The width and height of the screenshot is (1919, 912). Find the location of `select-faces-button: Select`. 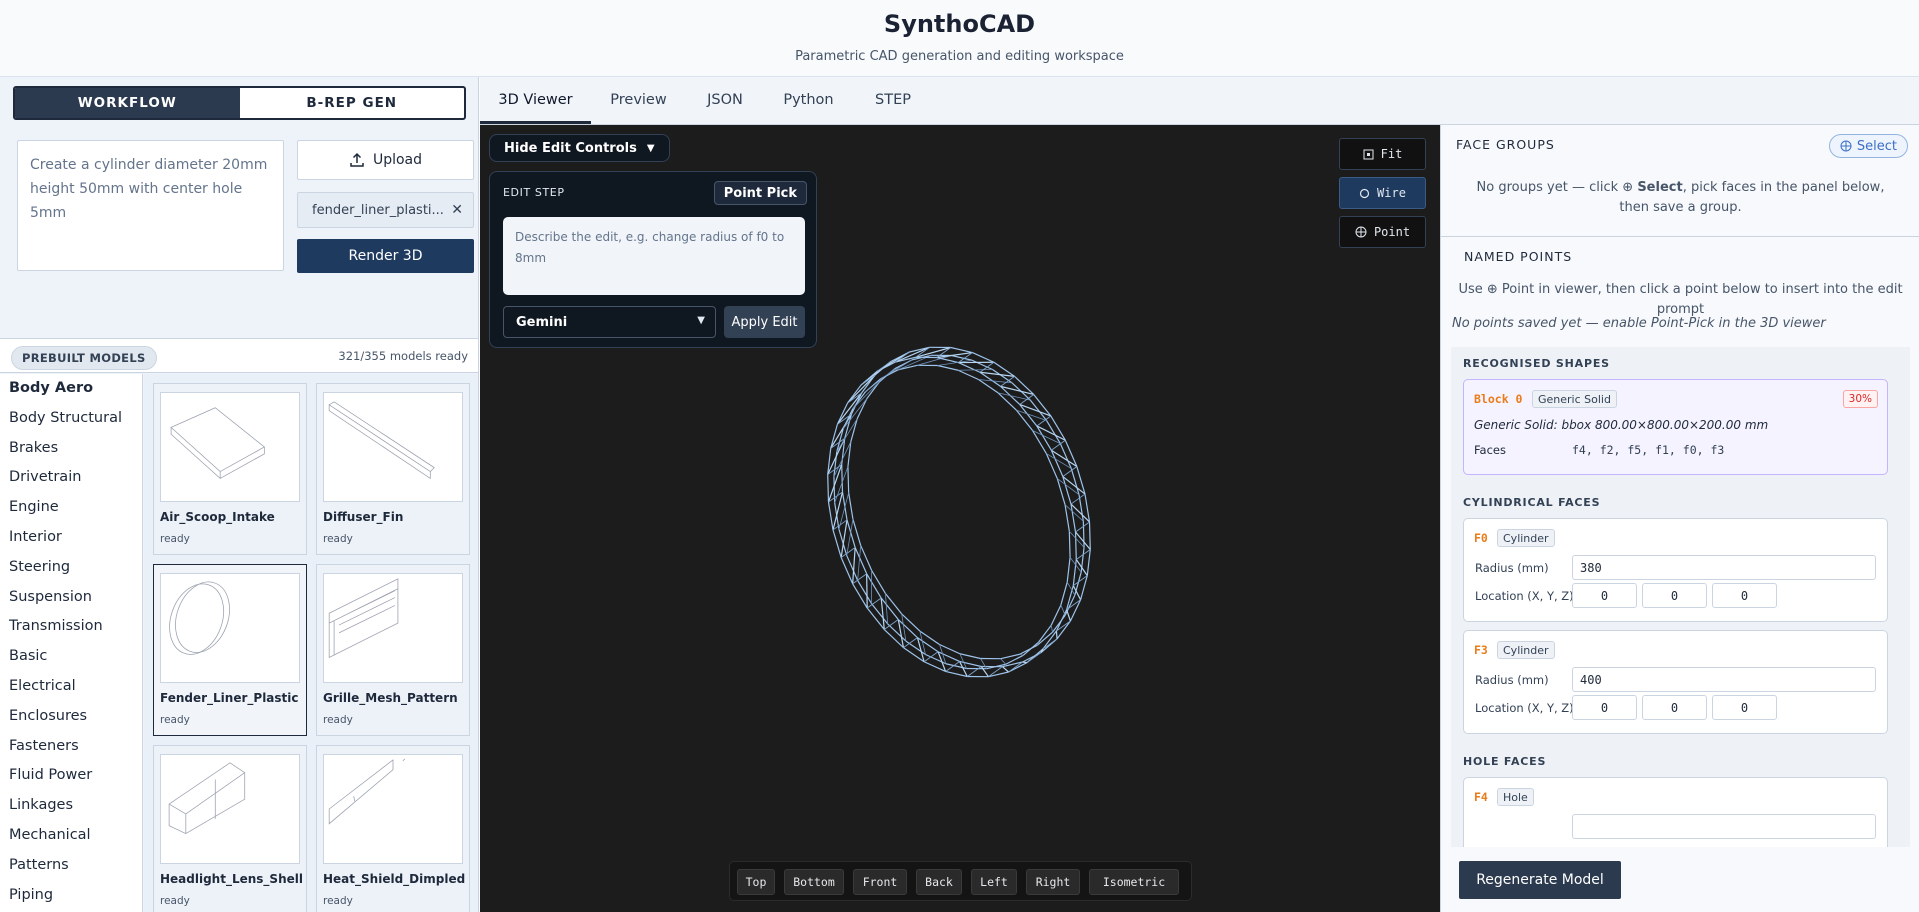

select-faces-button: Select is located at coordinates (1868, 146).